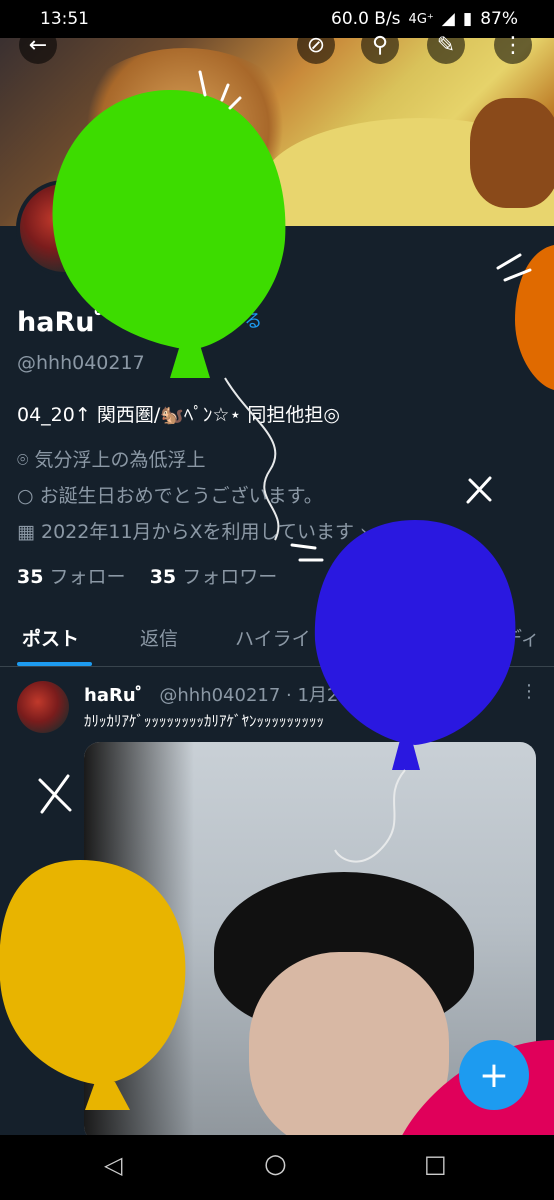  Describe the element at coordinates (275, 1164) in the screenshot. I see `nav-home-button: ○` at that location.